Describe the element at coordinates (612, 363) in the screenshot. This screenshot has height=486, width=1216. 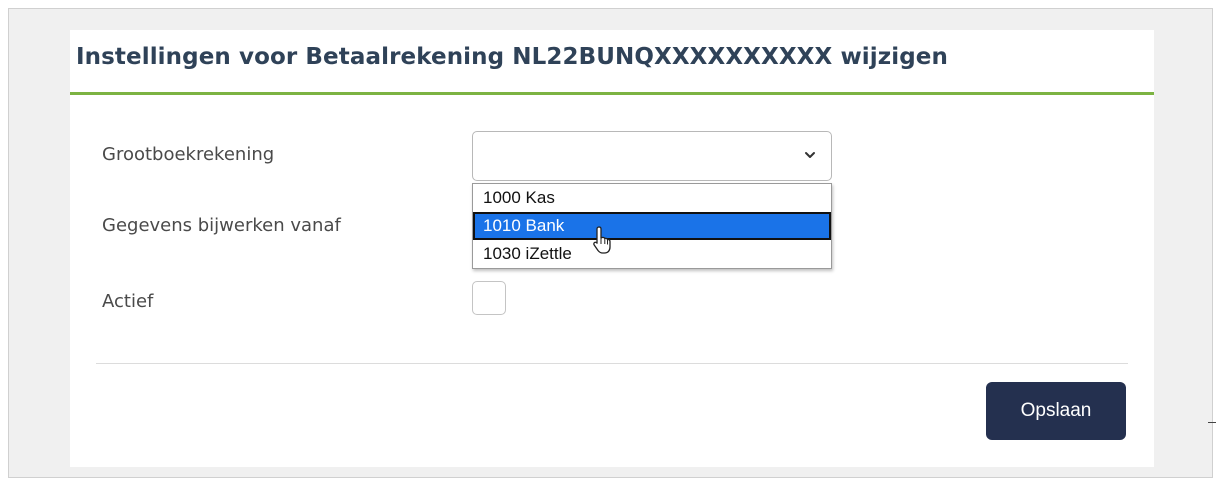
I see `form-divider` at that location.